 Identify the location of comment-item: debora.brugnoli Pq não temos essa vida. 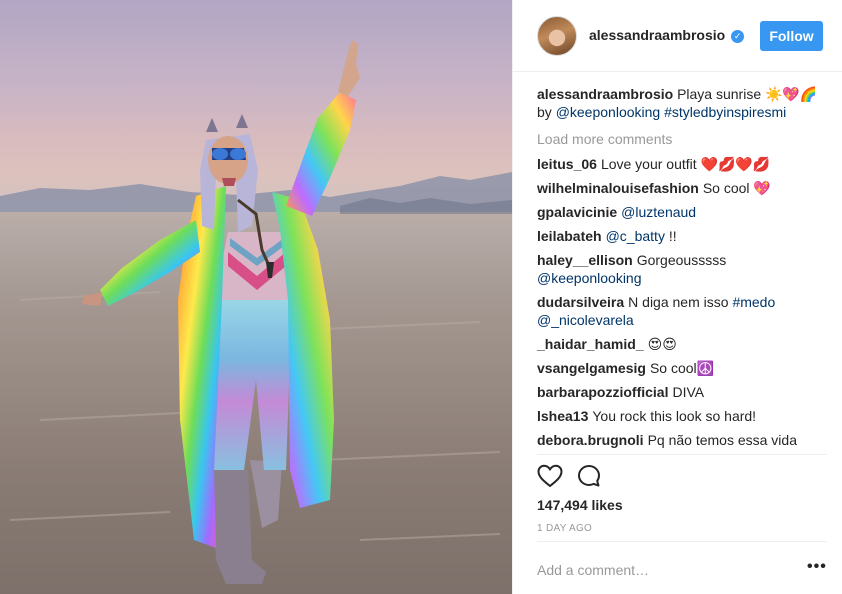
(682, 440).